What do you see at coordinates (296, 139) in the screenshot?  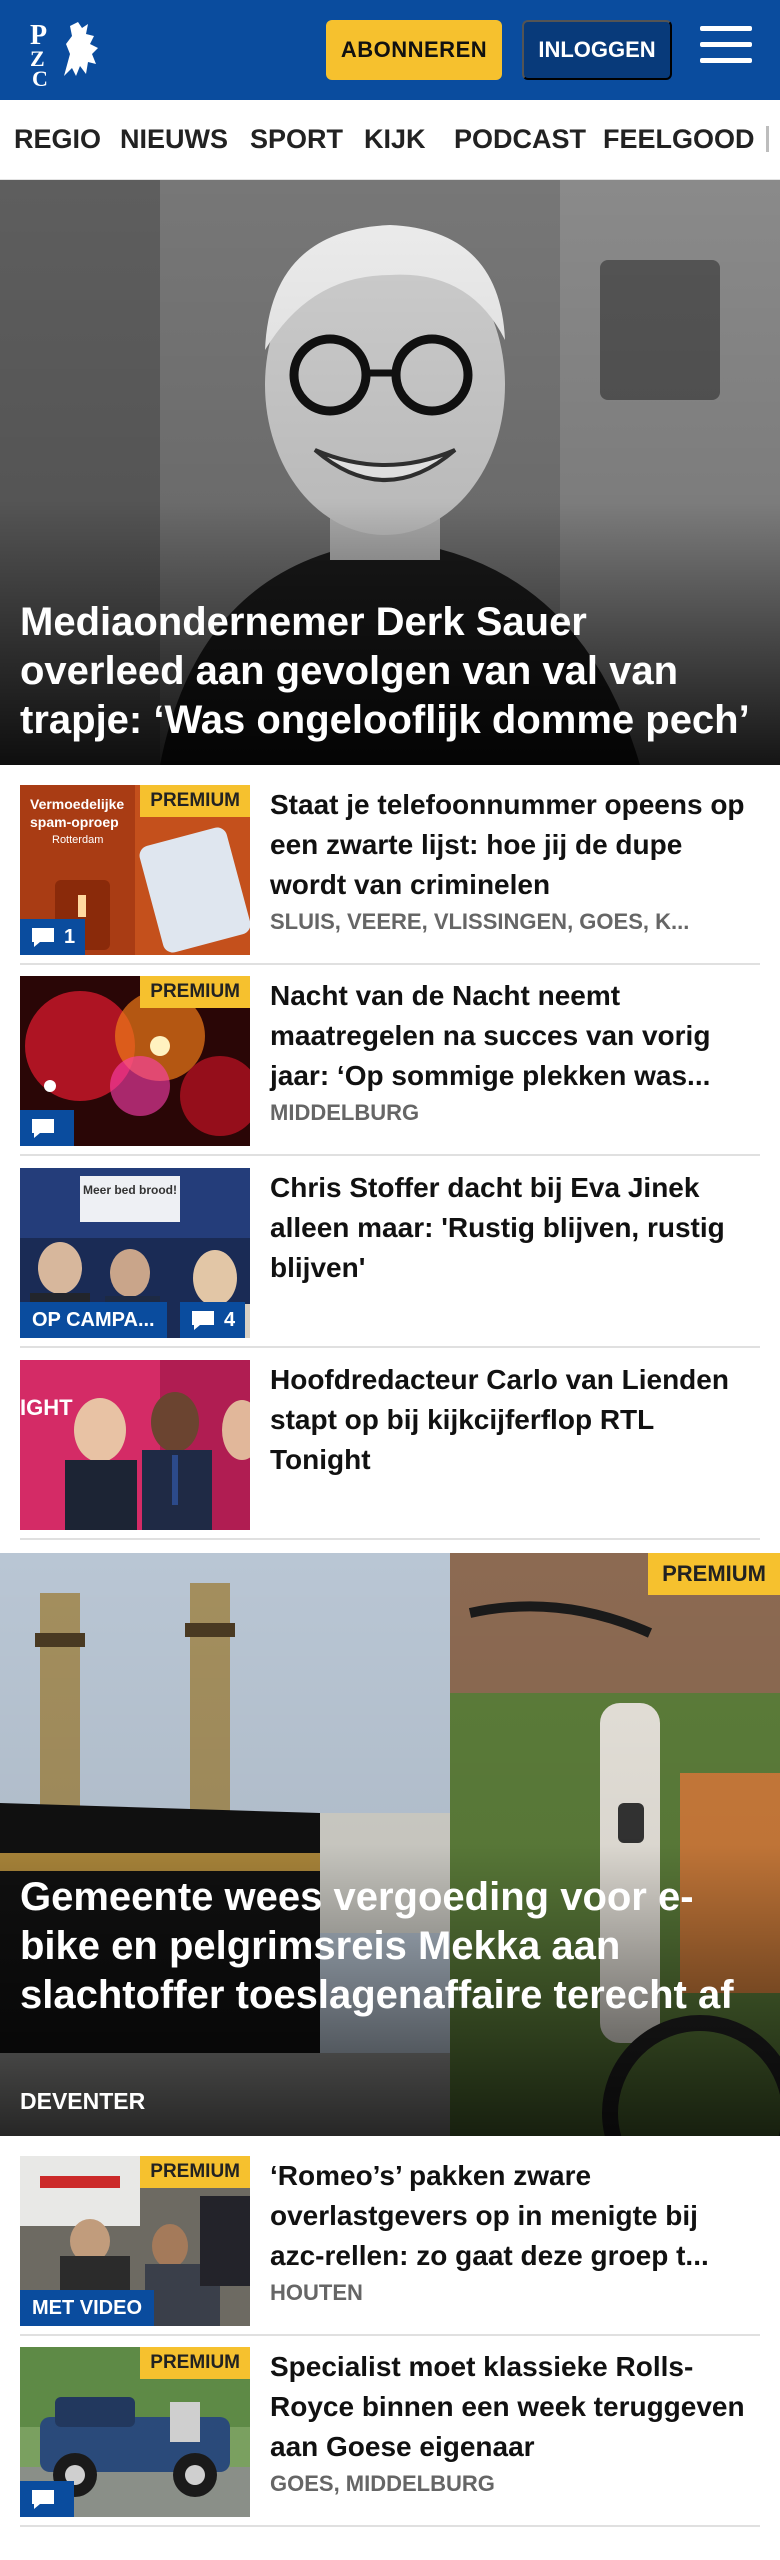 I see `nav-item-sport: SPORT` at bounding box center [296, 139].